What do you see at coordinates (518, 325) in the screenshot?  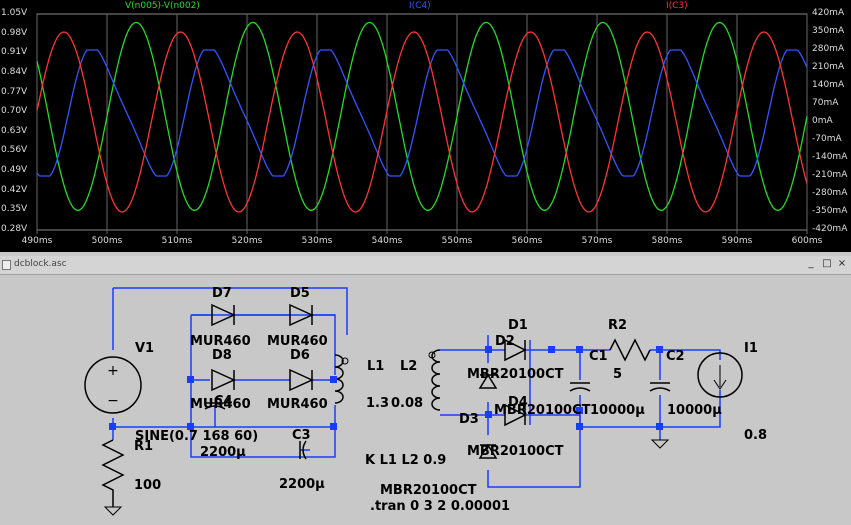 I see `label-d1: D1` at bounding box center [518, 325].